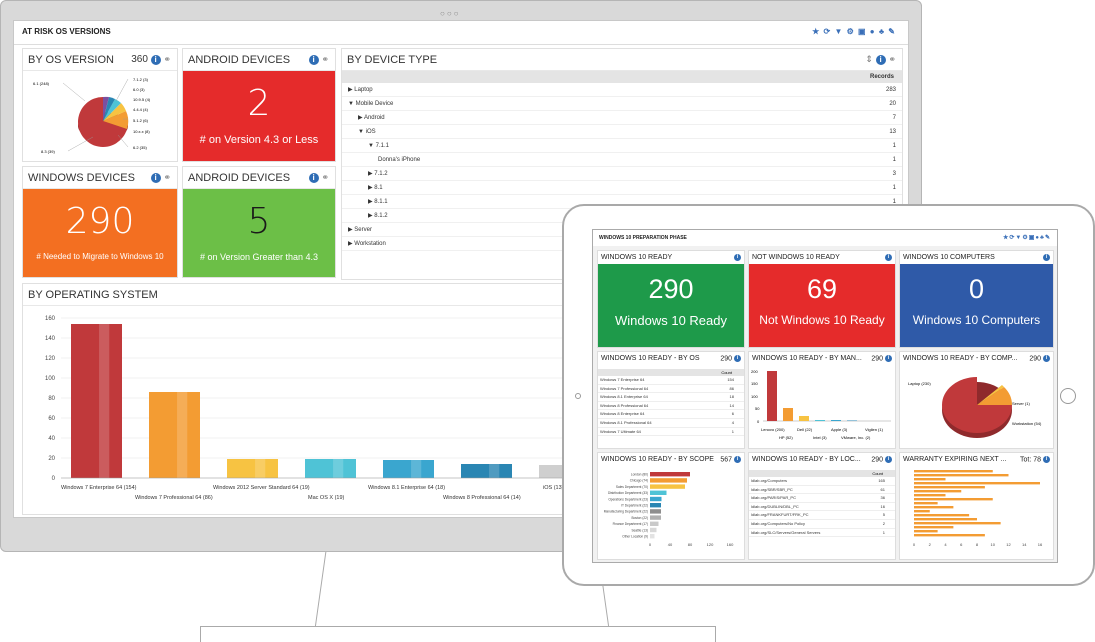 Image resolution: width=1095 pixels, height=642 pixels. Describe the element at coordinates (622, 132) in the screenshot. I see `tree-row: ▼ iOS 13` at that location.